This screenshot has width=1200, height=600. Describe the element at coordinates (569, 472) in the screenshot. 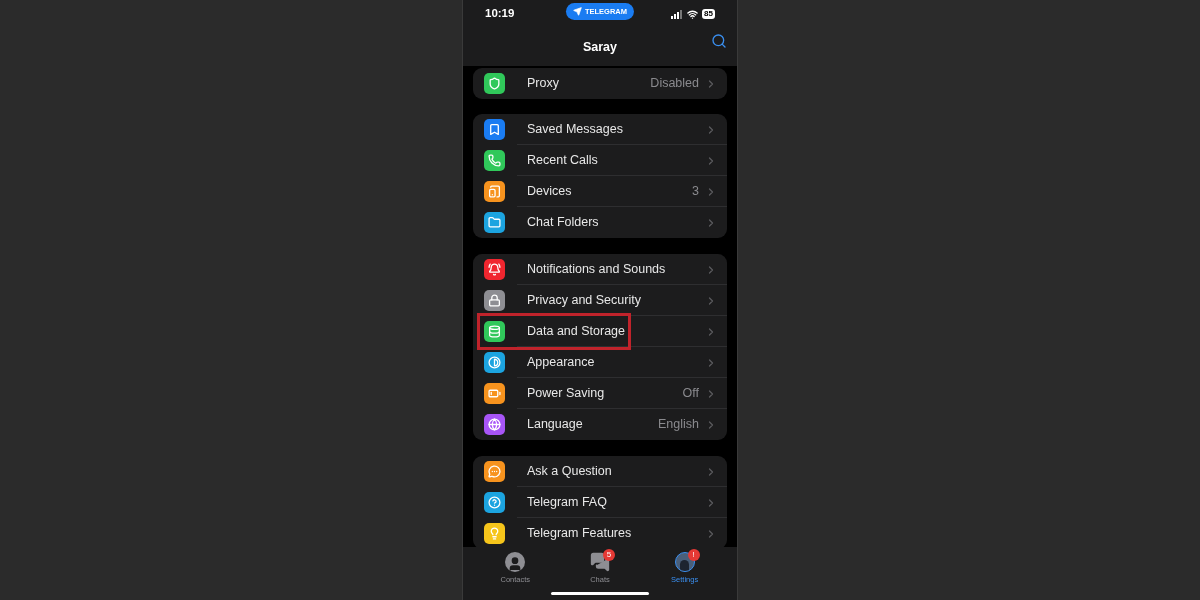

I see `row-label: Ask a Question` at that location.